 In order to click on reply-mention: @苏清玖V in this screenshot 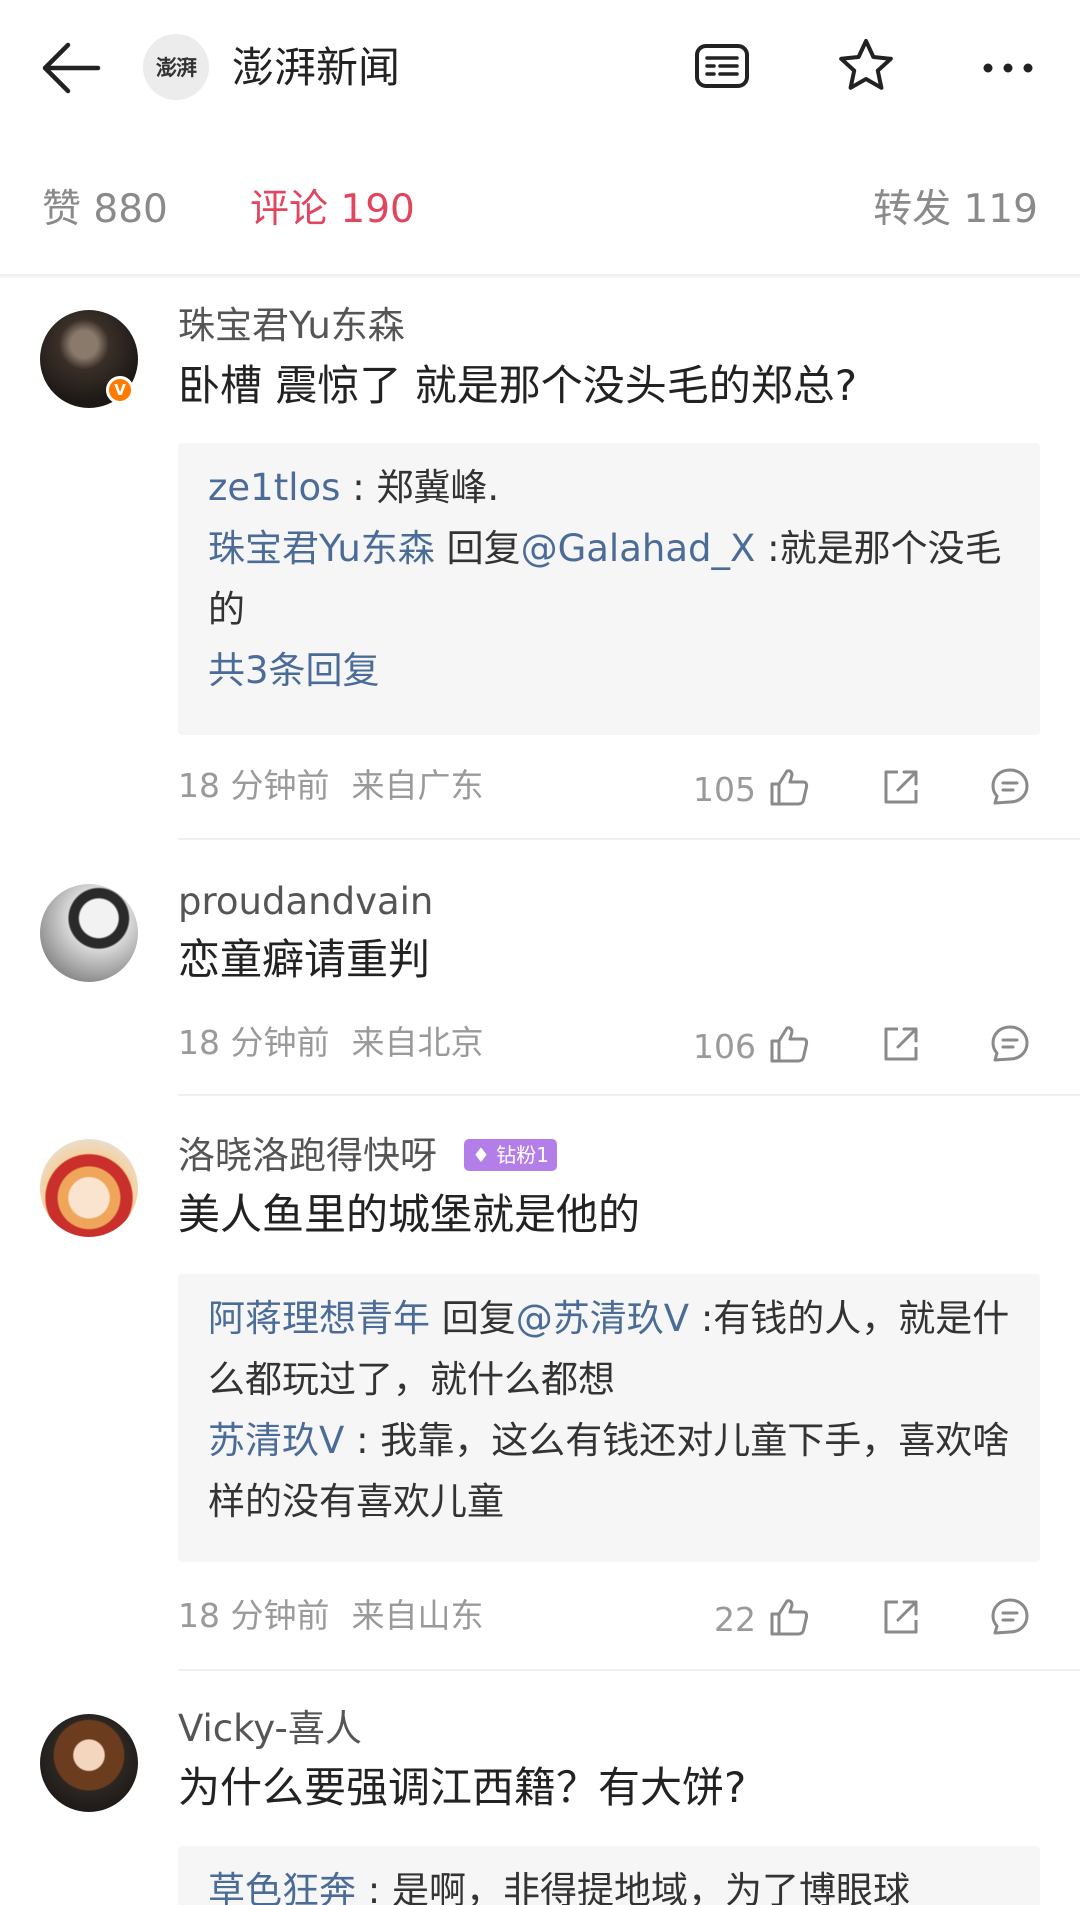, I will do `click(602, 1318)`.